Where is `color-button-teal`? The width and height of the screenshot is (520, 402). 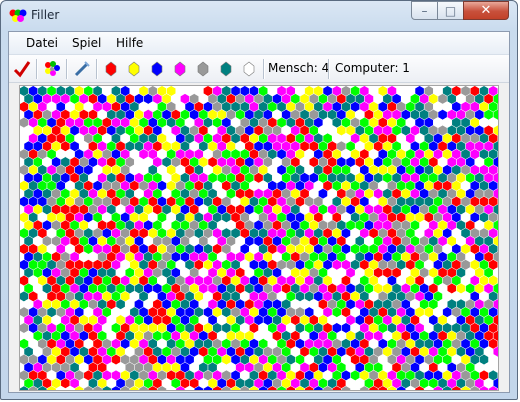 color-button-teal is located at coordinates (226, 69).